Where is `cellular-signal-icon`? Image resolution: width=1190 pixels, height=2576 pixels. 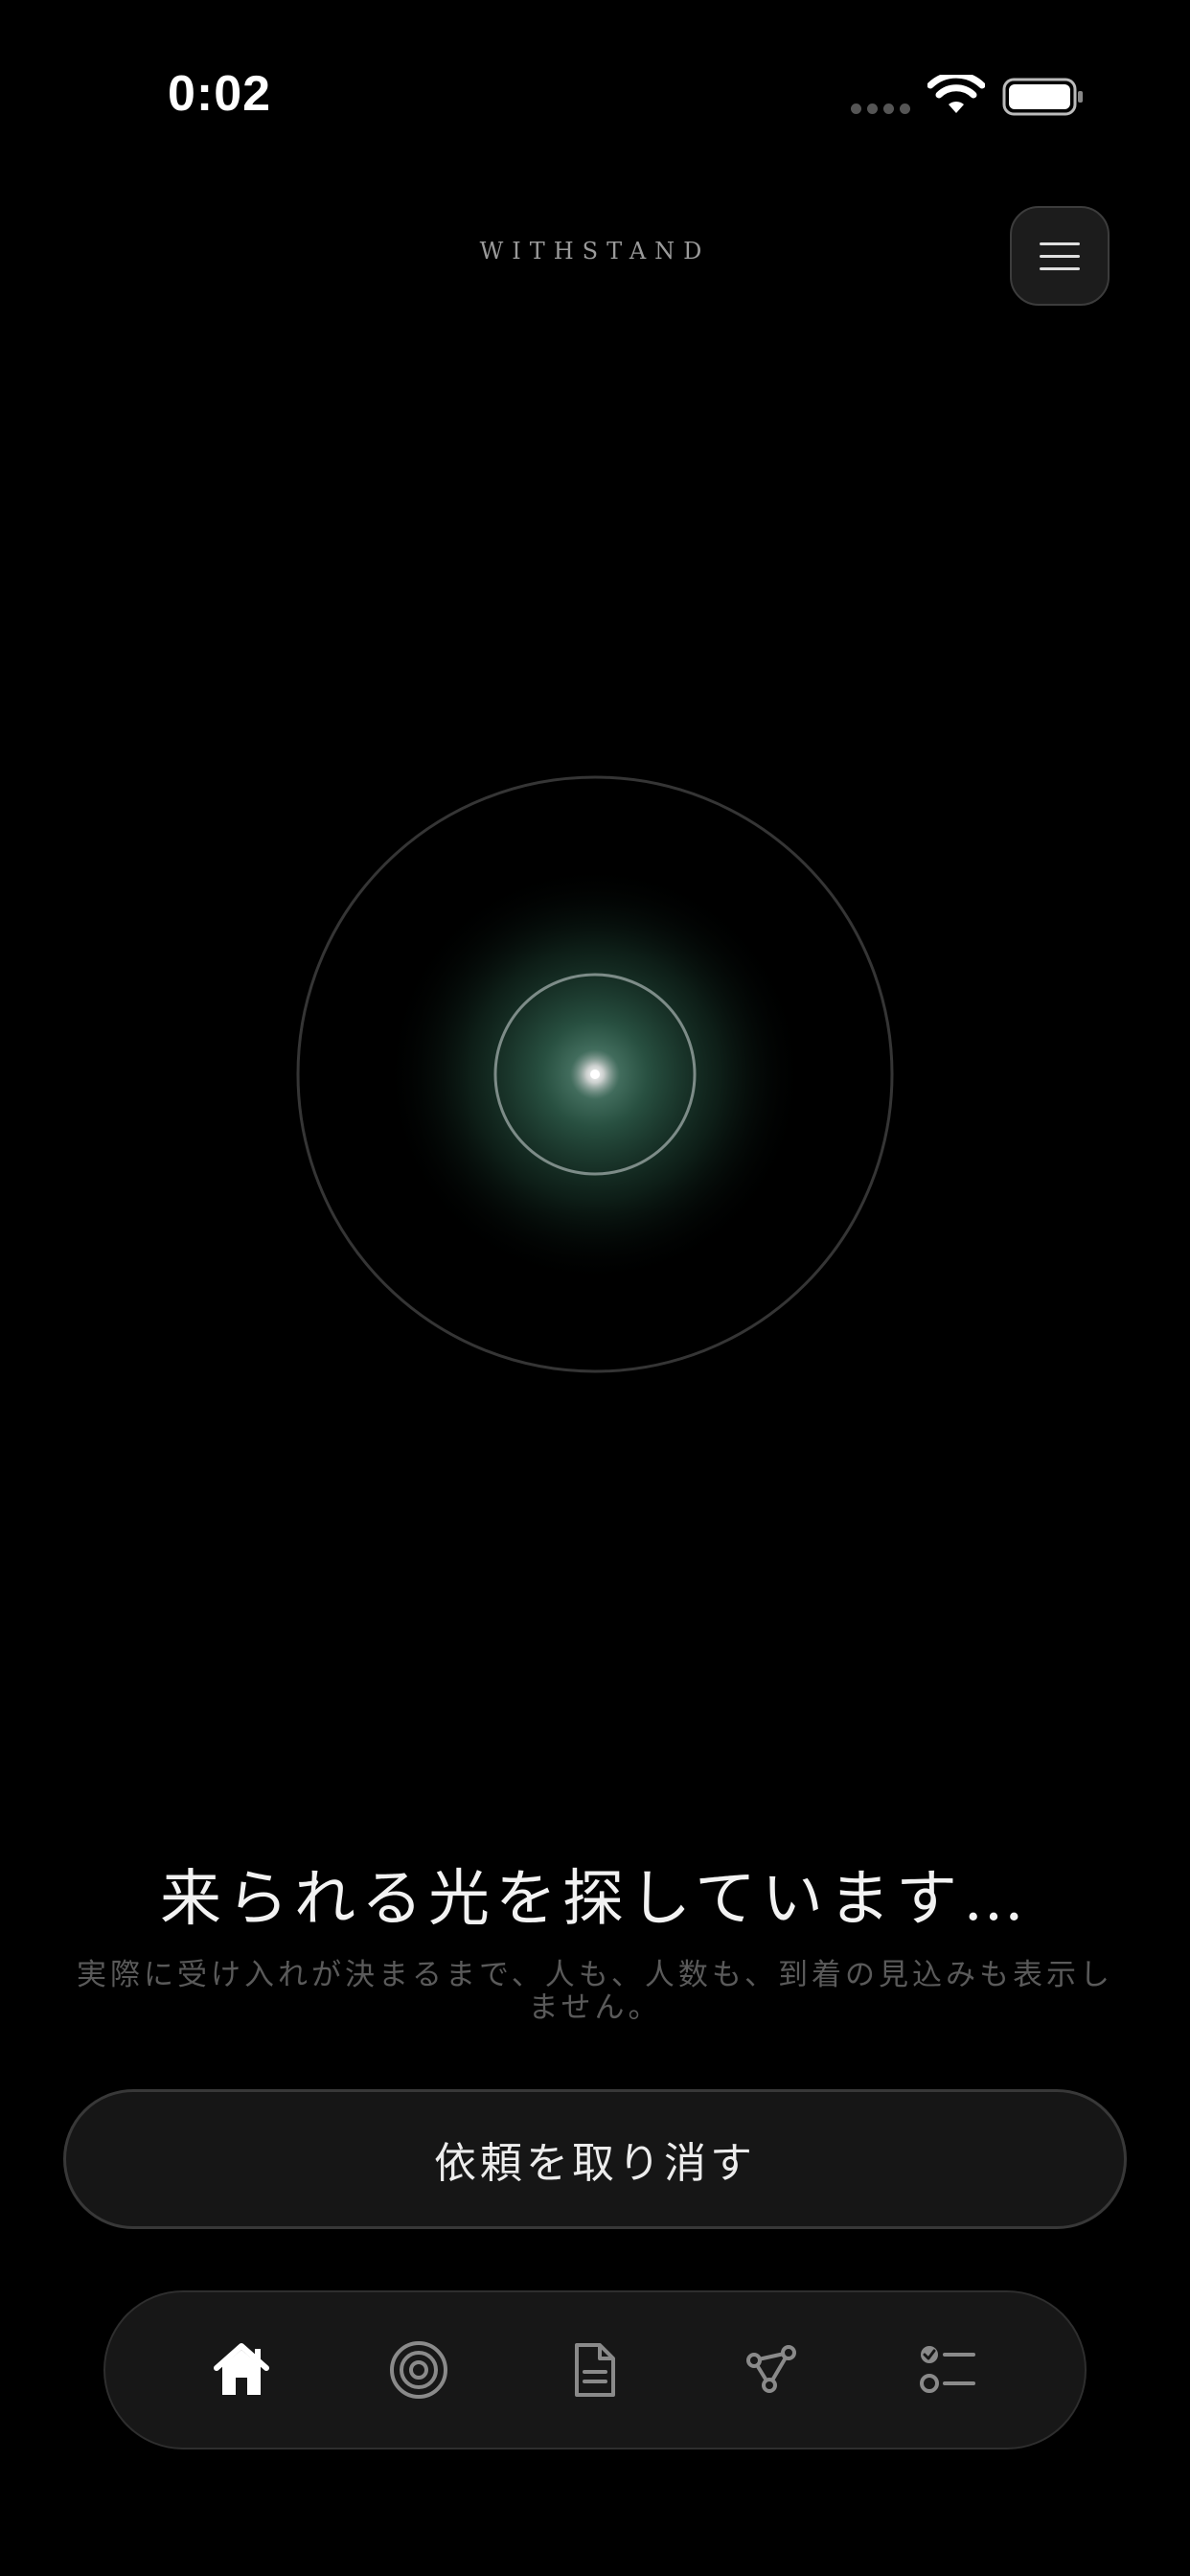
cellular-signal-icon is located at coordinates (881, 109).